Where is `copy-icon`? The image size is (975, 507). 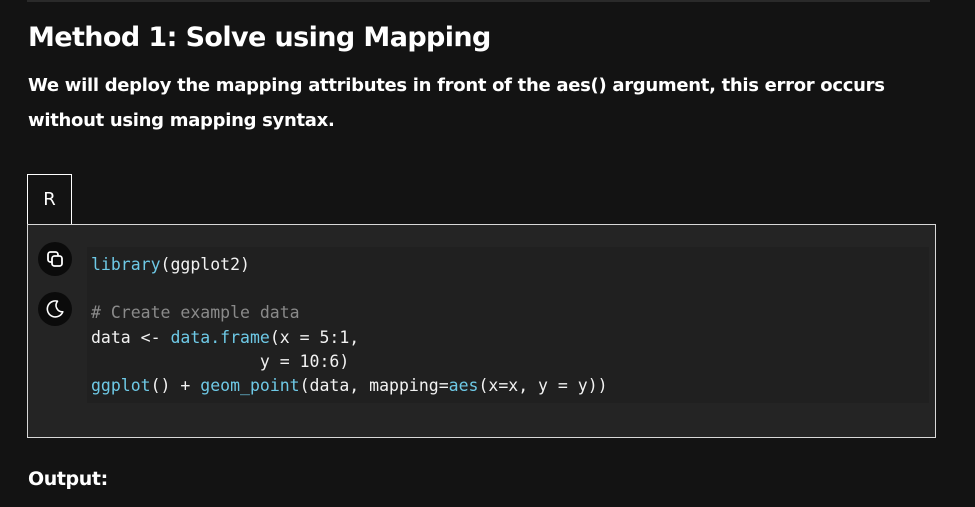
copy-icon is located at coordinates (55, 259).